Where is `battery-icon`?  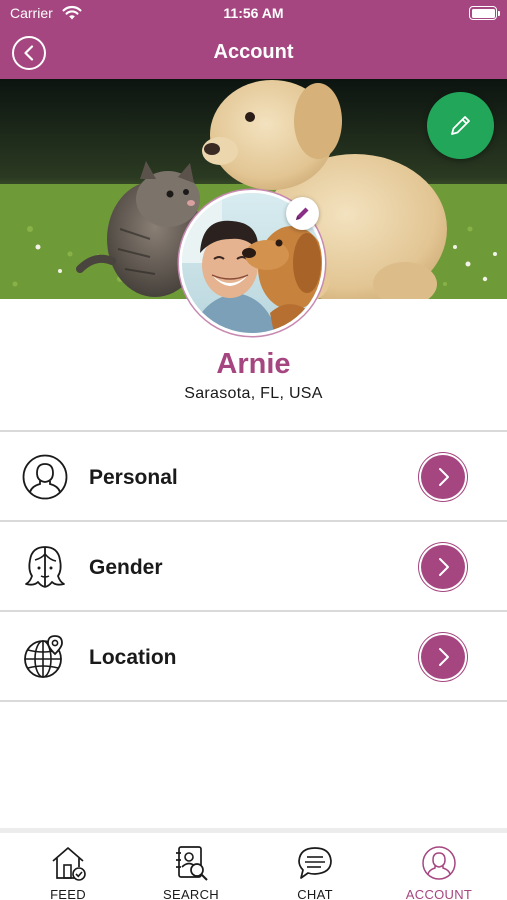 battery-icon is located at coordinates (484, 13).